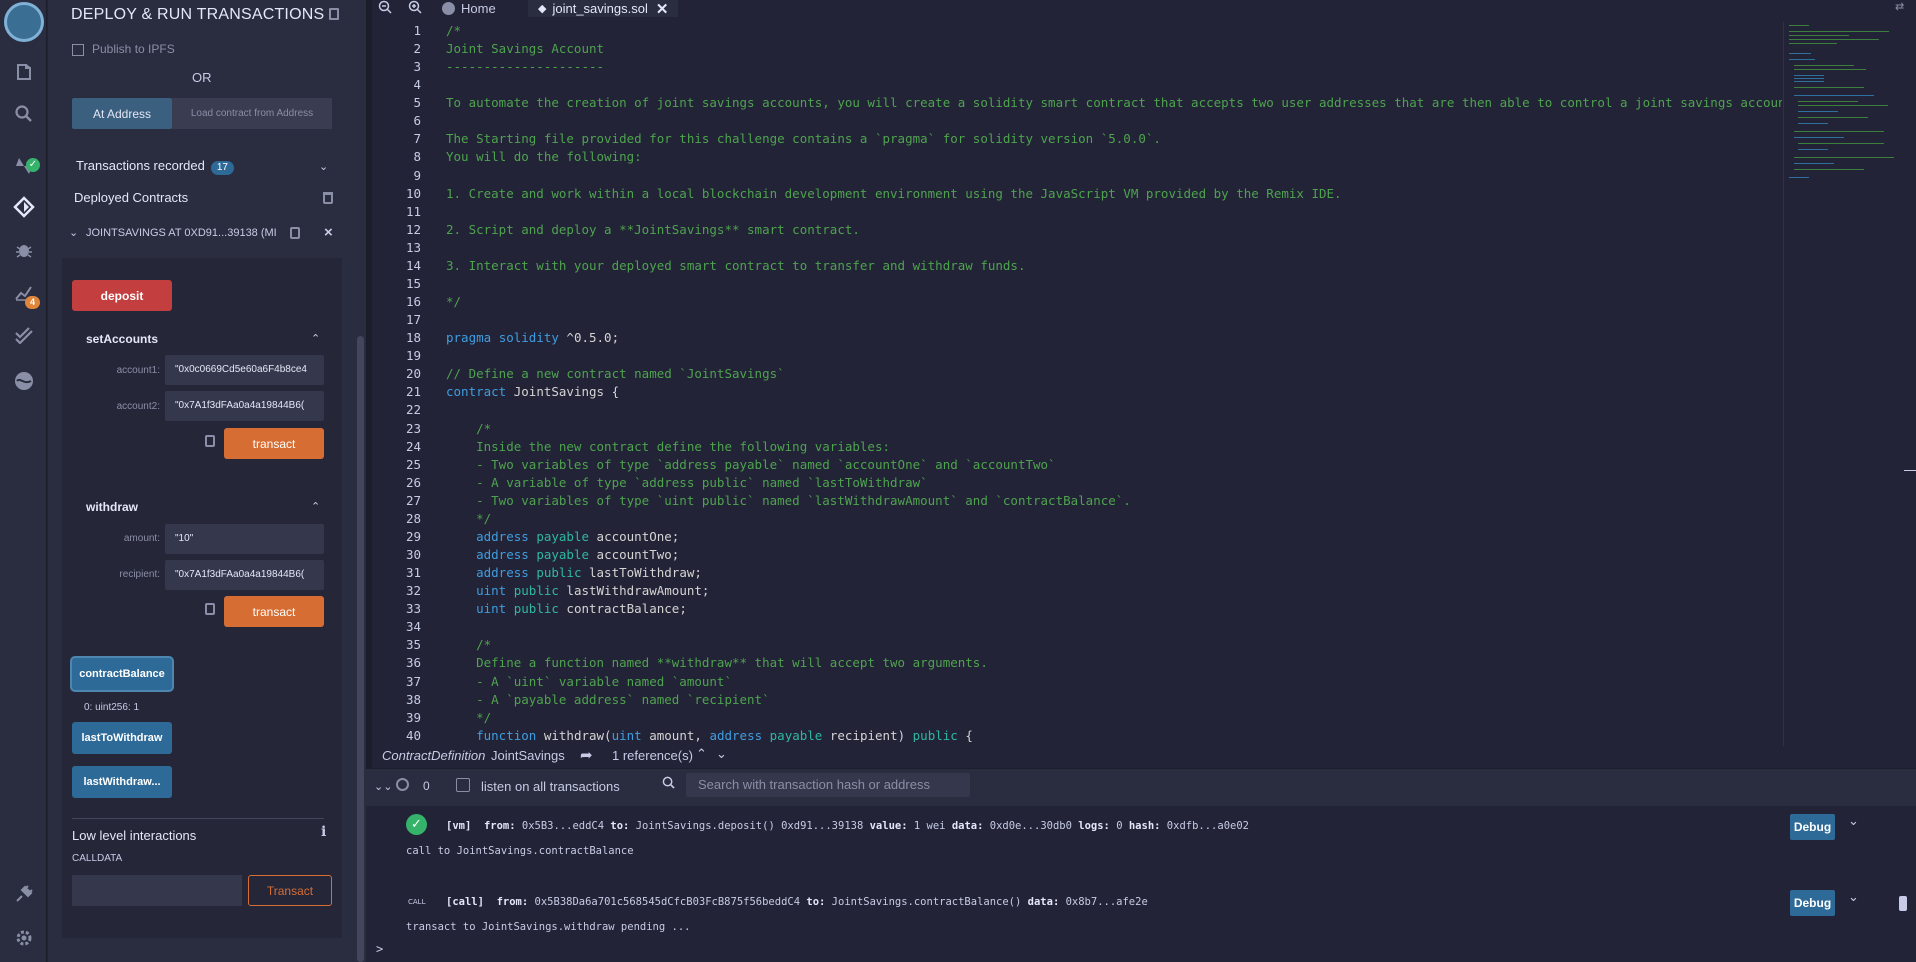 This screenshot has height=962, width=1916. What do you see at coordinates (1903, 903) in the screenshot?
I see `terminal-scrollbar` at bounding box center [1903, 903].